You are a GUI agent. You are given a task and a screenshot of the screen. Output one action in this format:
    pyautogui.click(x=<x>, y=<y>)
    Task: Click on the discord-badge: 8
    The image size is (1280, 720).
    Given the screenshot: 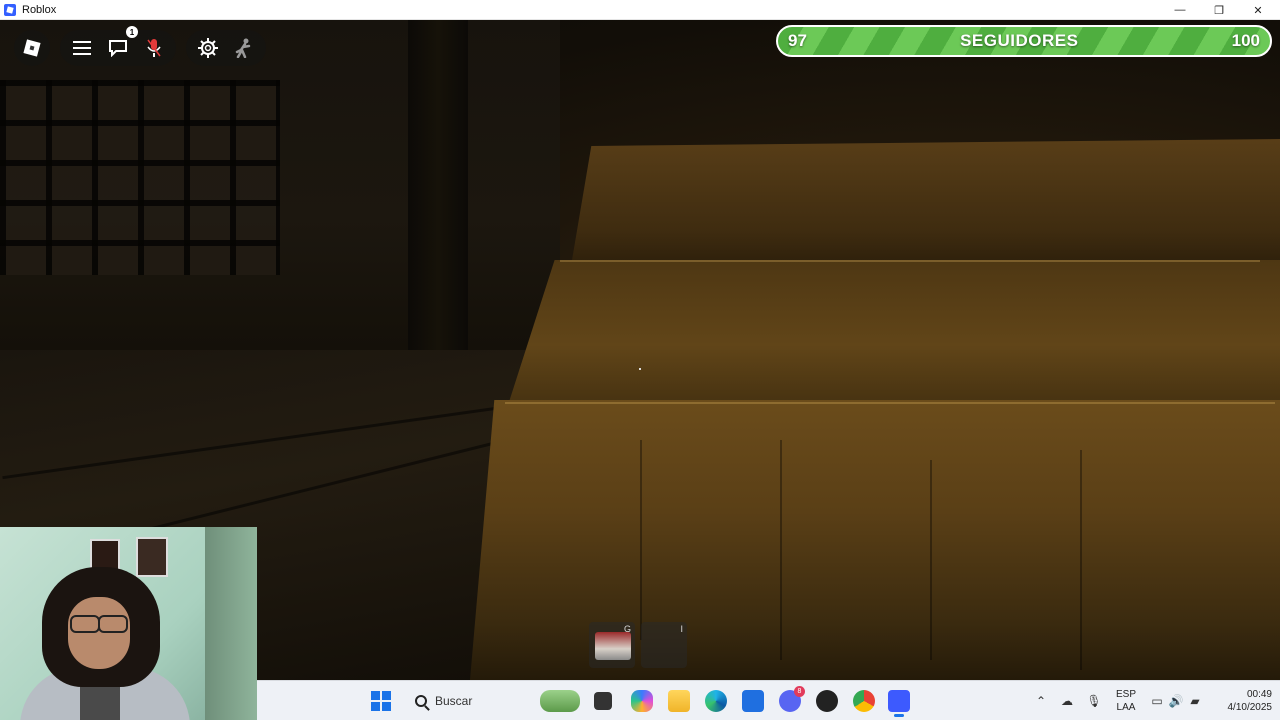 What is the action you would take?
    pyautogui.click(x=799, y=691)
    